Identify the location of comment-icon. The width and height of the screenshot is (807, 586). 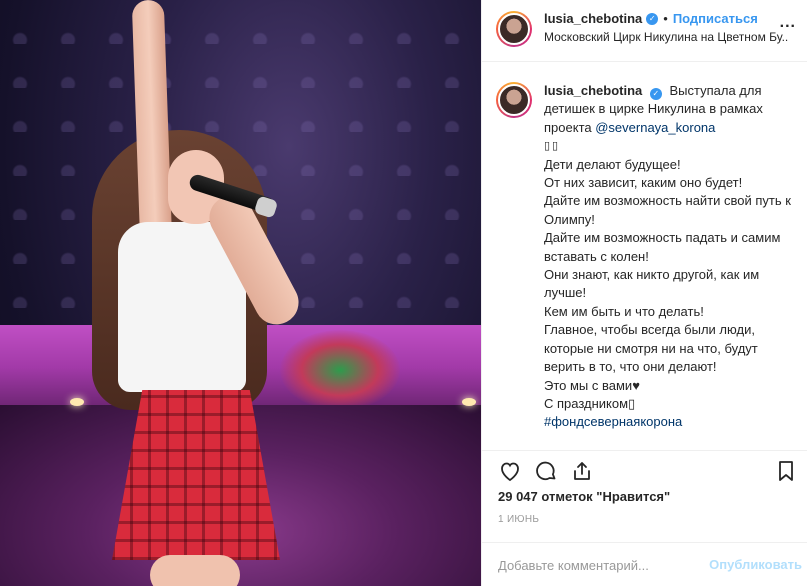
(546, 471).